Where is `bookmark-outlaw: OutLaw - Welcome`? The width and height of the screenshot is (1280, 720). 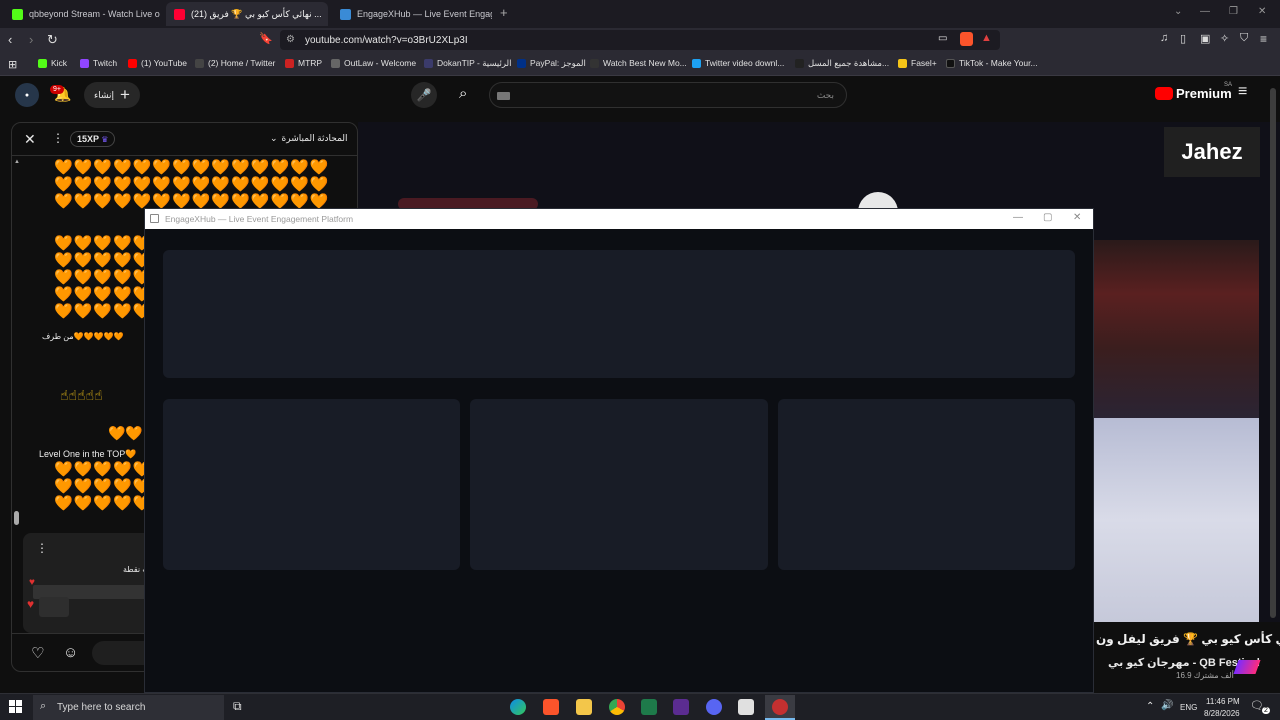 bookmark-outlaw: OutLaw - Welcome is located at coordinates (373, 63).